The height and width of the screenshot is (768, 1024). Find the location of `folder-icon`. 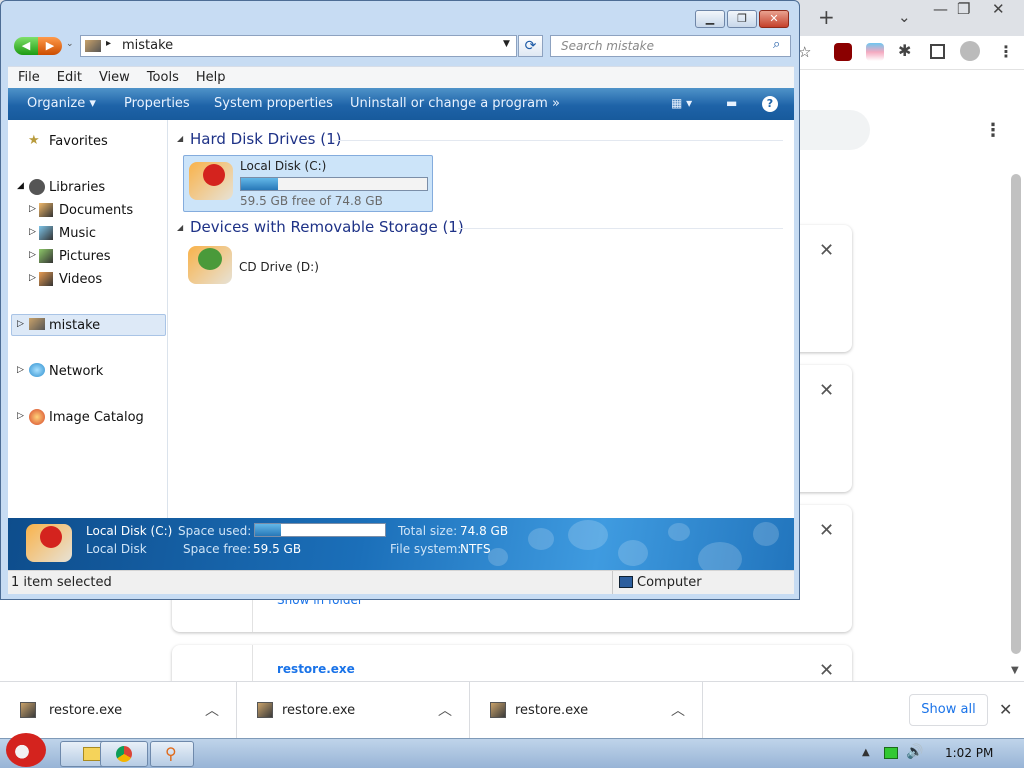

folder-icon is located at coordinates (92, 754).